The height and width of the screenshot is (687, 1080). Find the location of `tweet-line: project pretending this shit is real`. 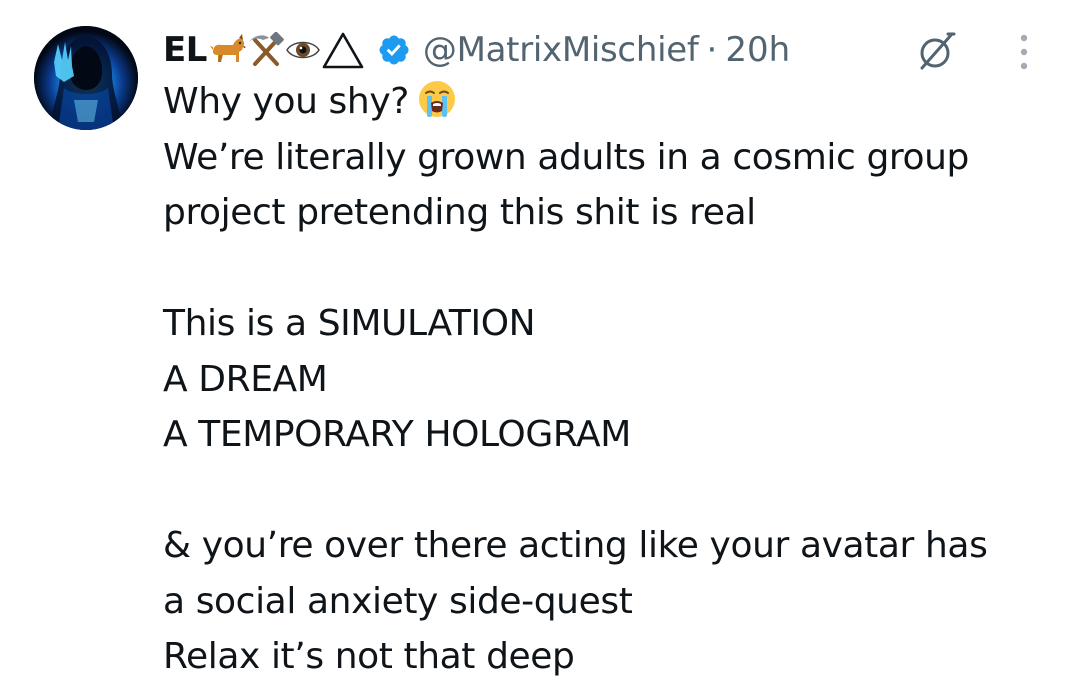

tweet-line: project pretending this shit is real is located at coordinates (459, 212).